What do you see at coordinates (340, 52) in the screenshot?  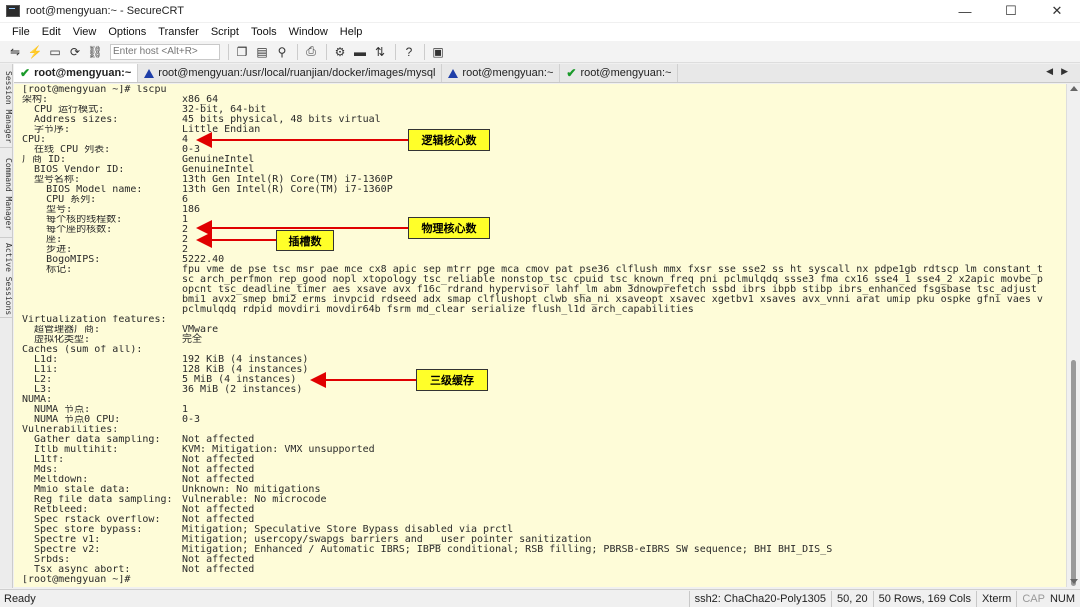 I see `settings-gear-icon: ⚙` at bounding box center [340, 52].